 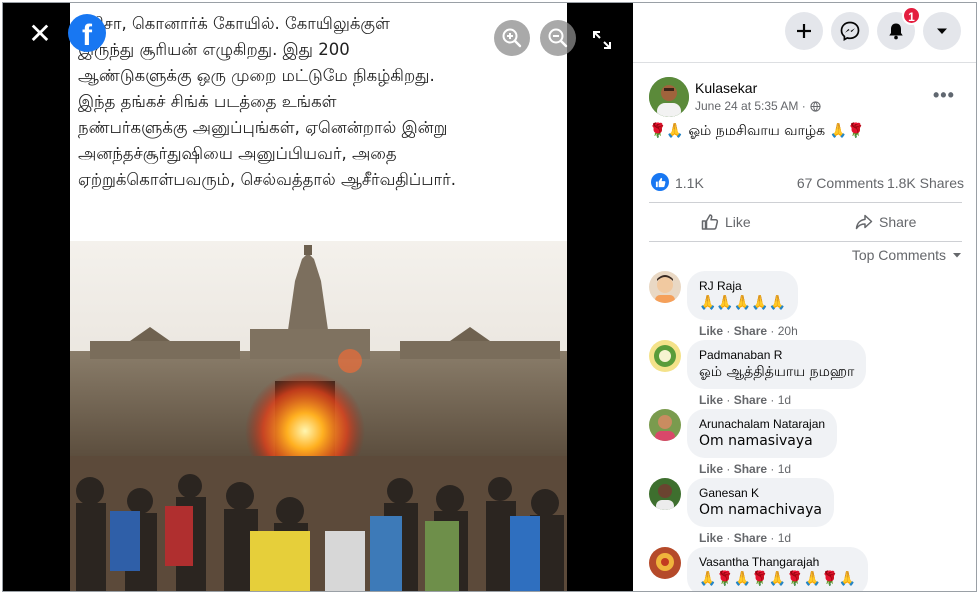 What do you see at coordinates (742, 286) in the screenshot?
I see `commenter-name: RJ Raja` at bounding box center [742, 286].